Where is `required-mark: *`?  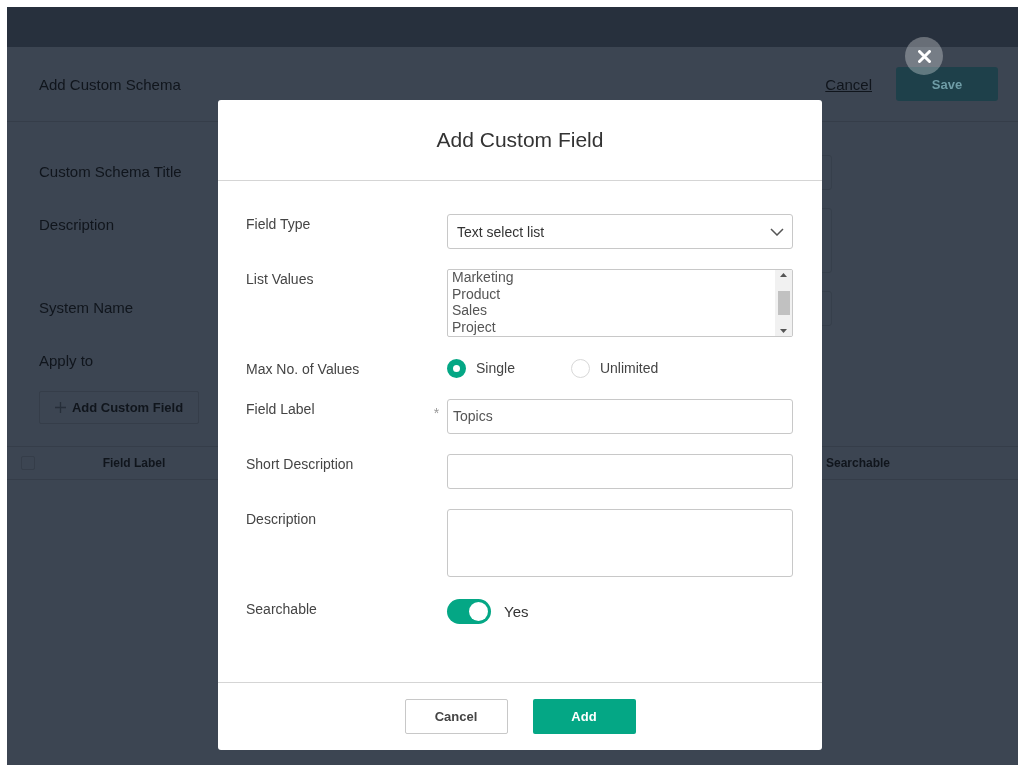
required-mark: * is located at coordinates (436, 413).